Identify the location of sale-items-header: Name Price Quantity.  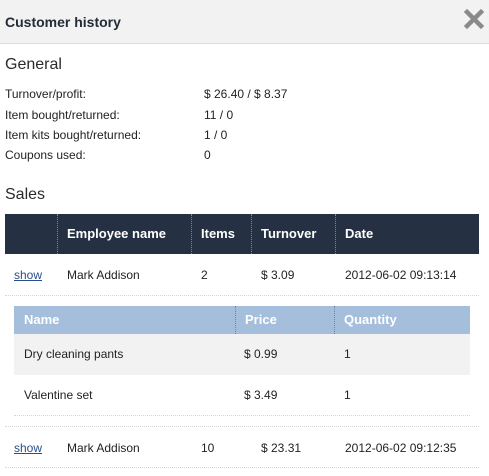
(242, 320).